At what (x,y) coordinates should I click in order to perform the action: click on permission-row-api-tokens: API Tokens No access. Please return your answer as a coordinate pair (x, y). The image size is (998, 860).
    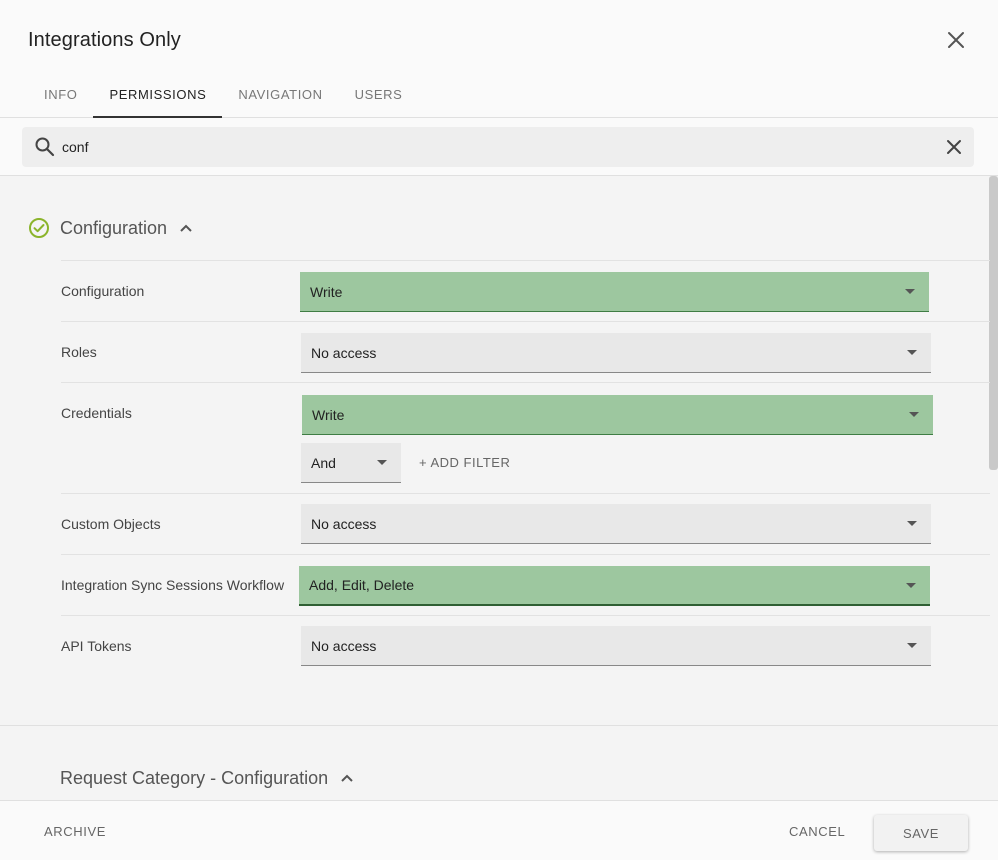
    Looking at the image, I should click on (525, 645).